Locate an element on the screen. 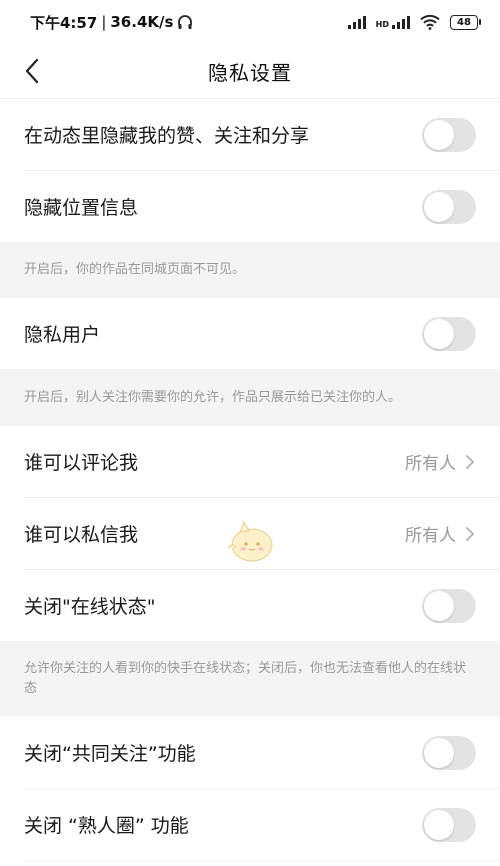 The image size is (500, 866). online-status-description: 允许你关注的人看到你的快手在线状态；关闭后，你也无法查看他人的在线状态 is located at coordinates (250, 679).